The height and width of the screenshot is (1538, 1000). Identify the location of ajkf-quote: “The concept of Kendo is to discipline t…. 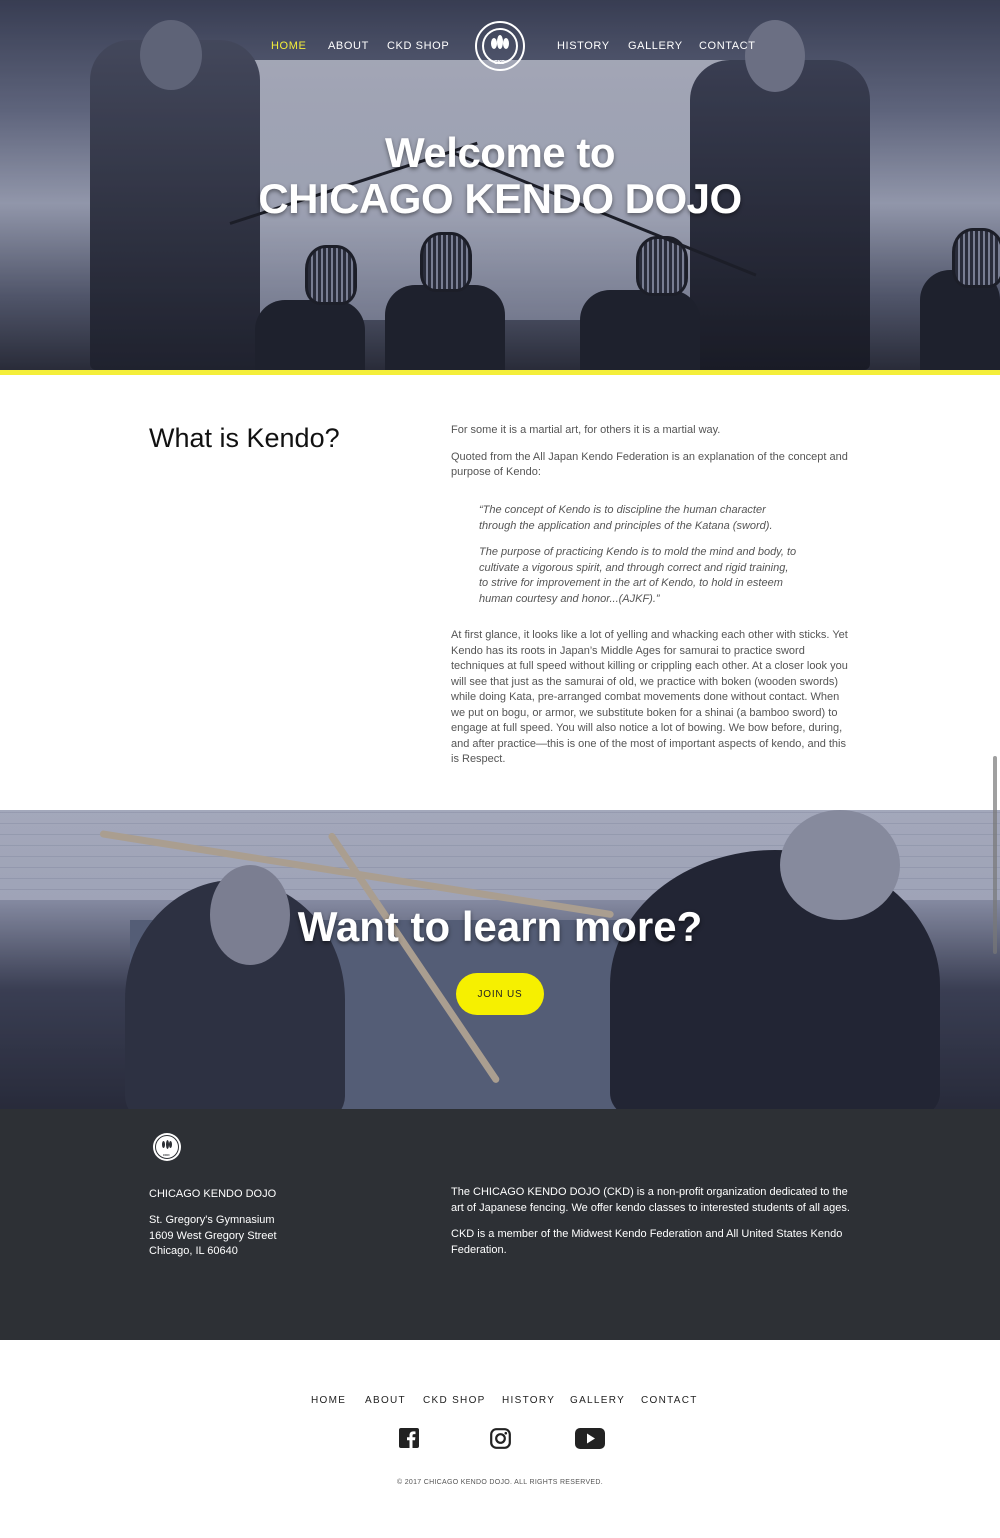
(639, 560).